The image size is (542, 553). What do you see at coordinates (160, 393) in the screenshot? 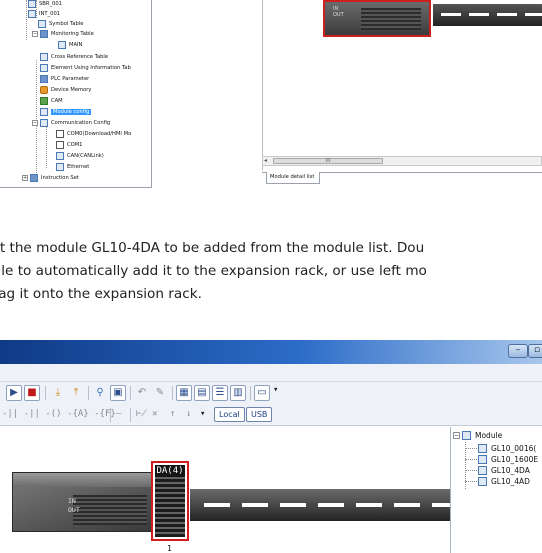
I see `edit-icon: ✎` at bounding box center [160, 393].